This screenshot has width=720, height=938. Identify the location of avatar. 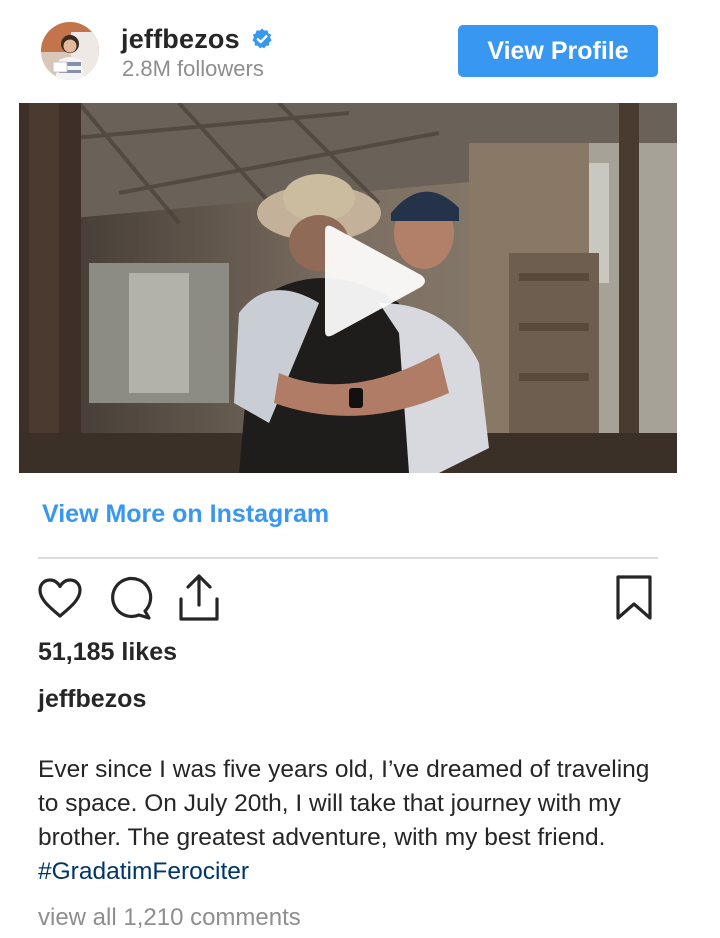
(70, 51).